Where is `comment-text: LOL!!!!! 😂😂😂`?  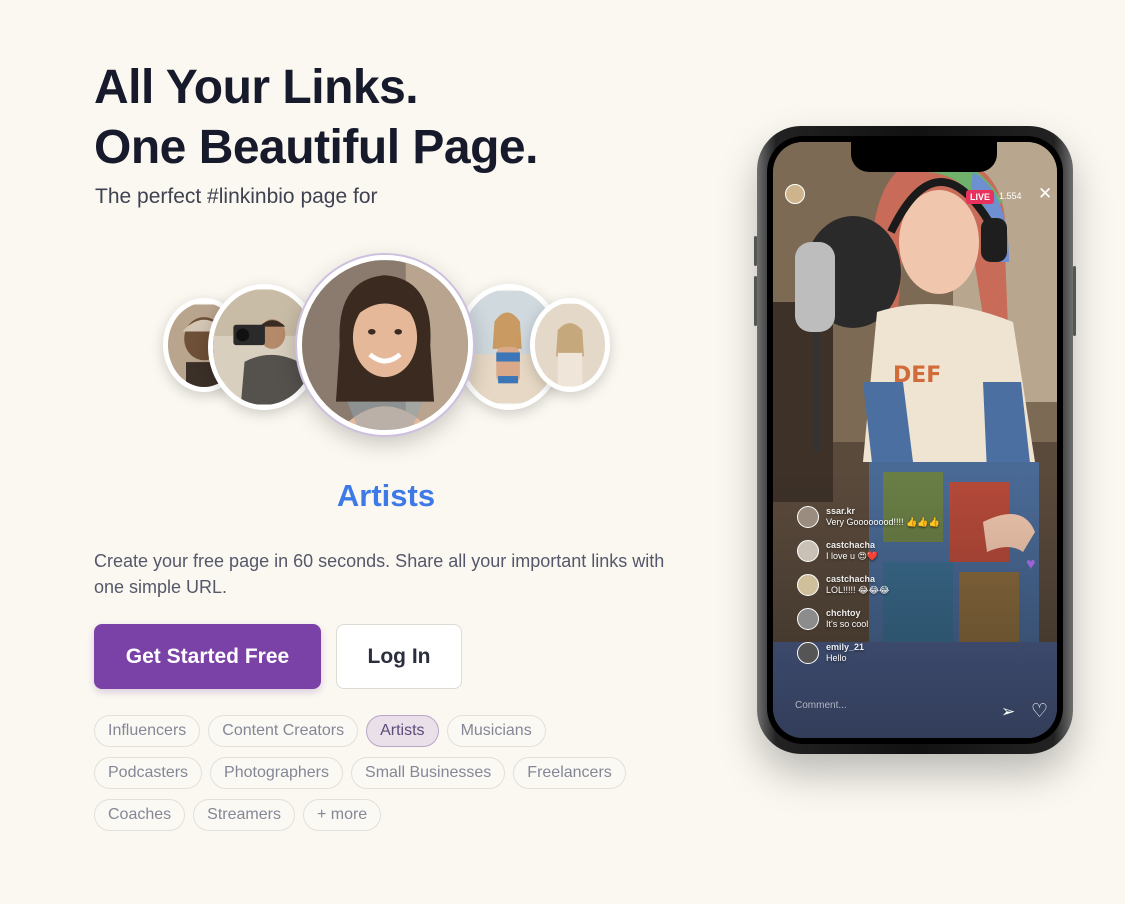
comment-text: LOL!!!!! 😂😂😂 is located at coordinates (858, 590).